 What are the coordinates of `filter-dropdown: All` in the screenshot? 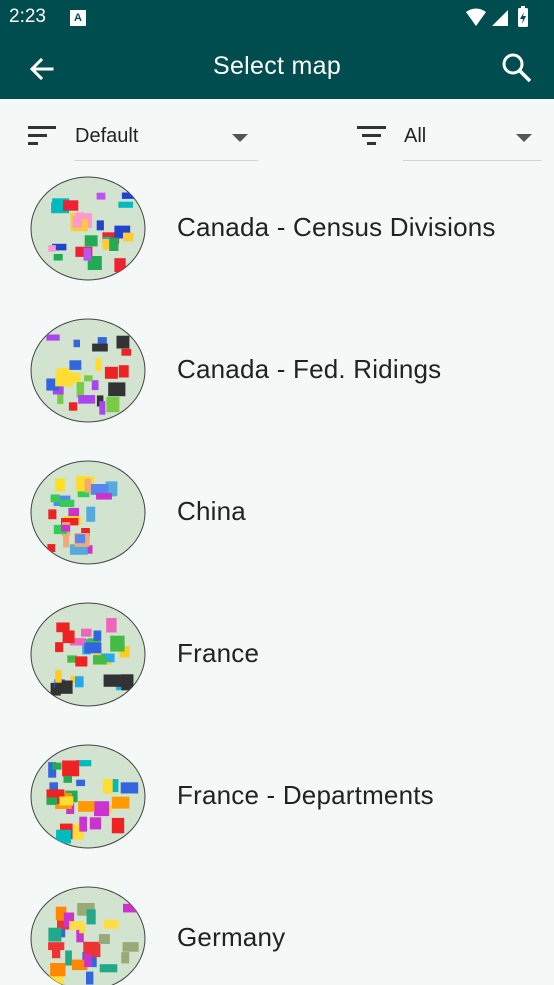 It's located at (472, 138).